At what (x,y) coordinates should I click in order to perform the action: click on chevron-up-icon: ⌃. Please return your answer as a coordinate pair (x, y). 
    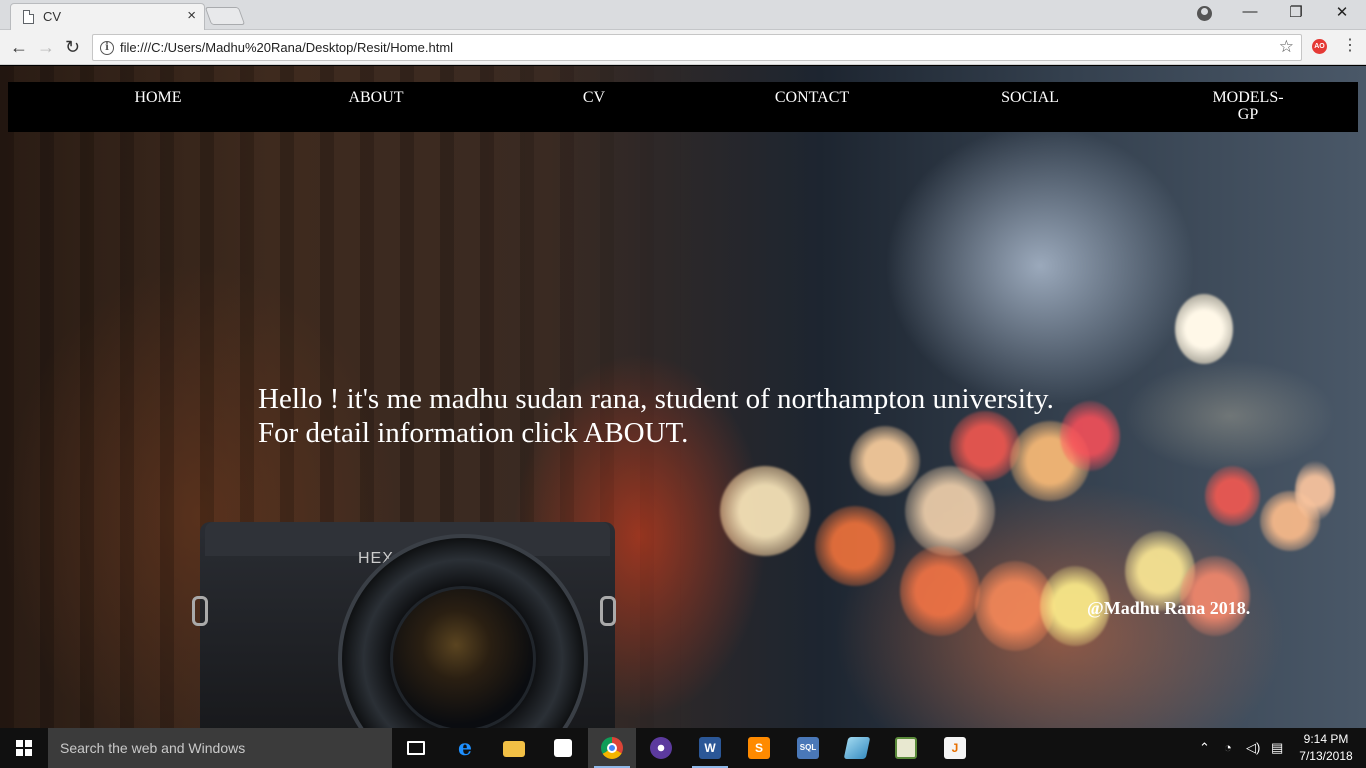
    Looking at the image, I should click on (1204, 748).